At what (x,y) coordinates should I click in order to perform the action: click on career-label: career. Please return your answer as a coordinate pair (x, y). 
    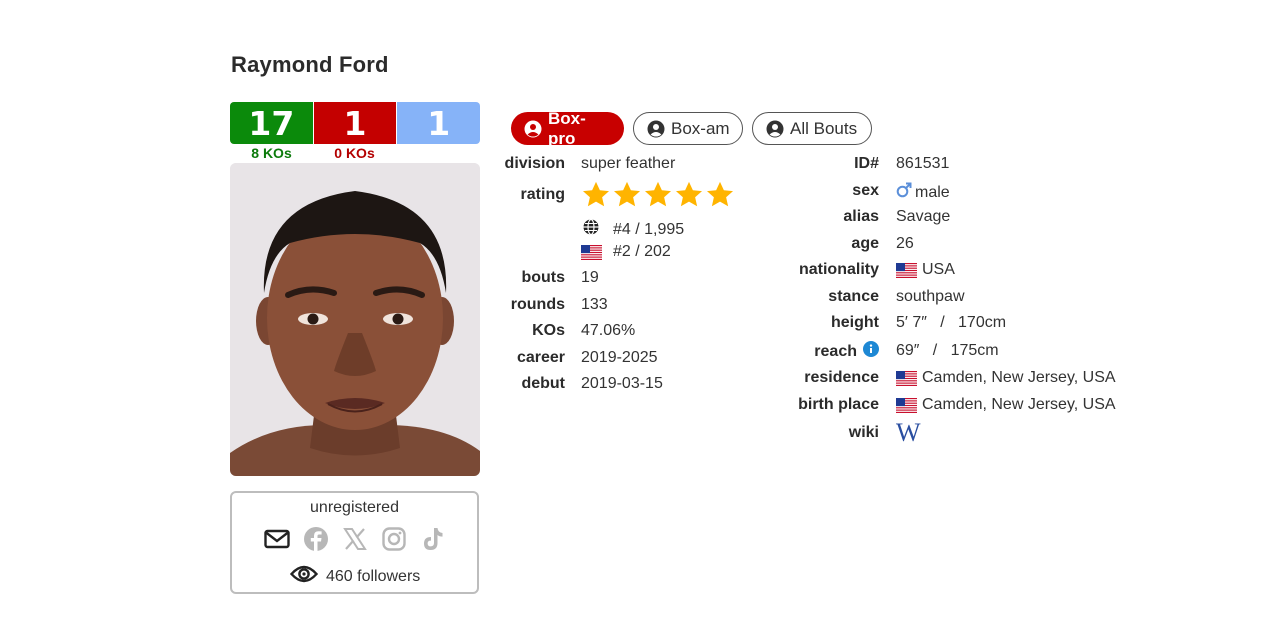
    Looking at the image, I should click on (540, 357).